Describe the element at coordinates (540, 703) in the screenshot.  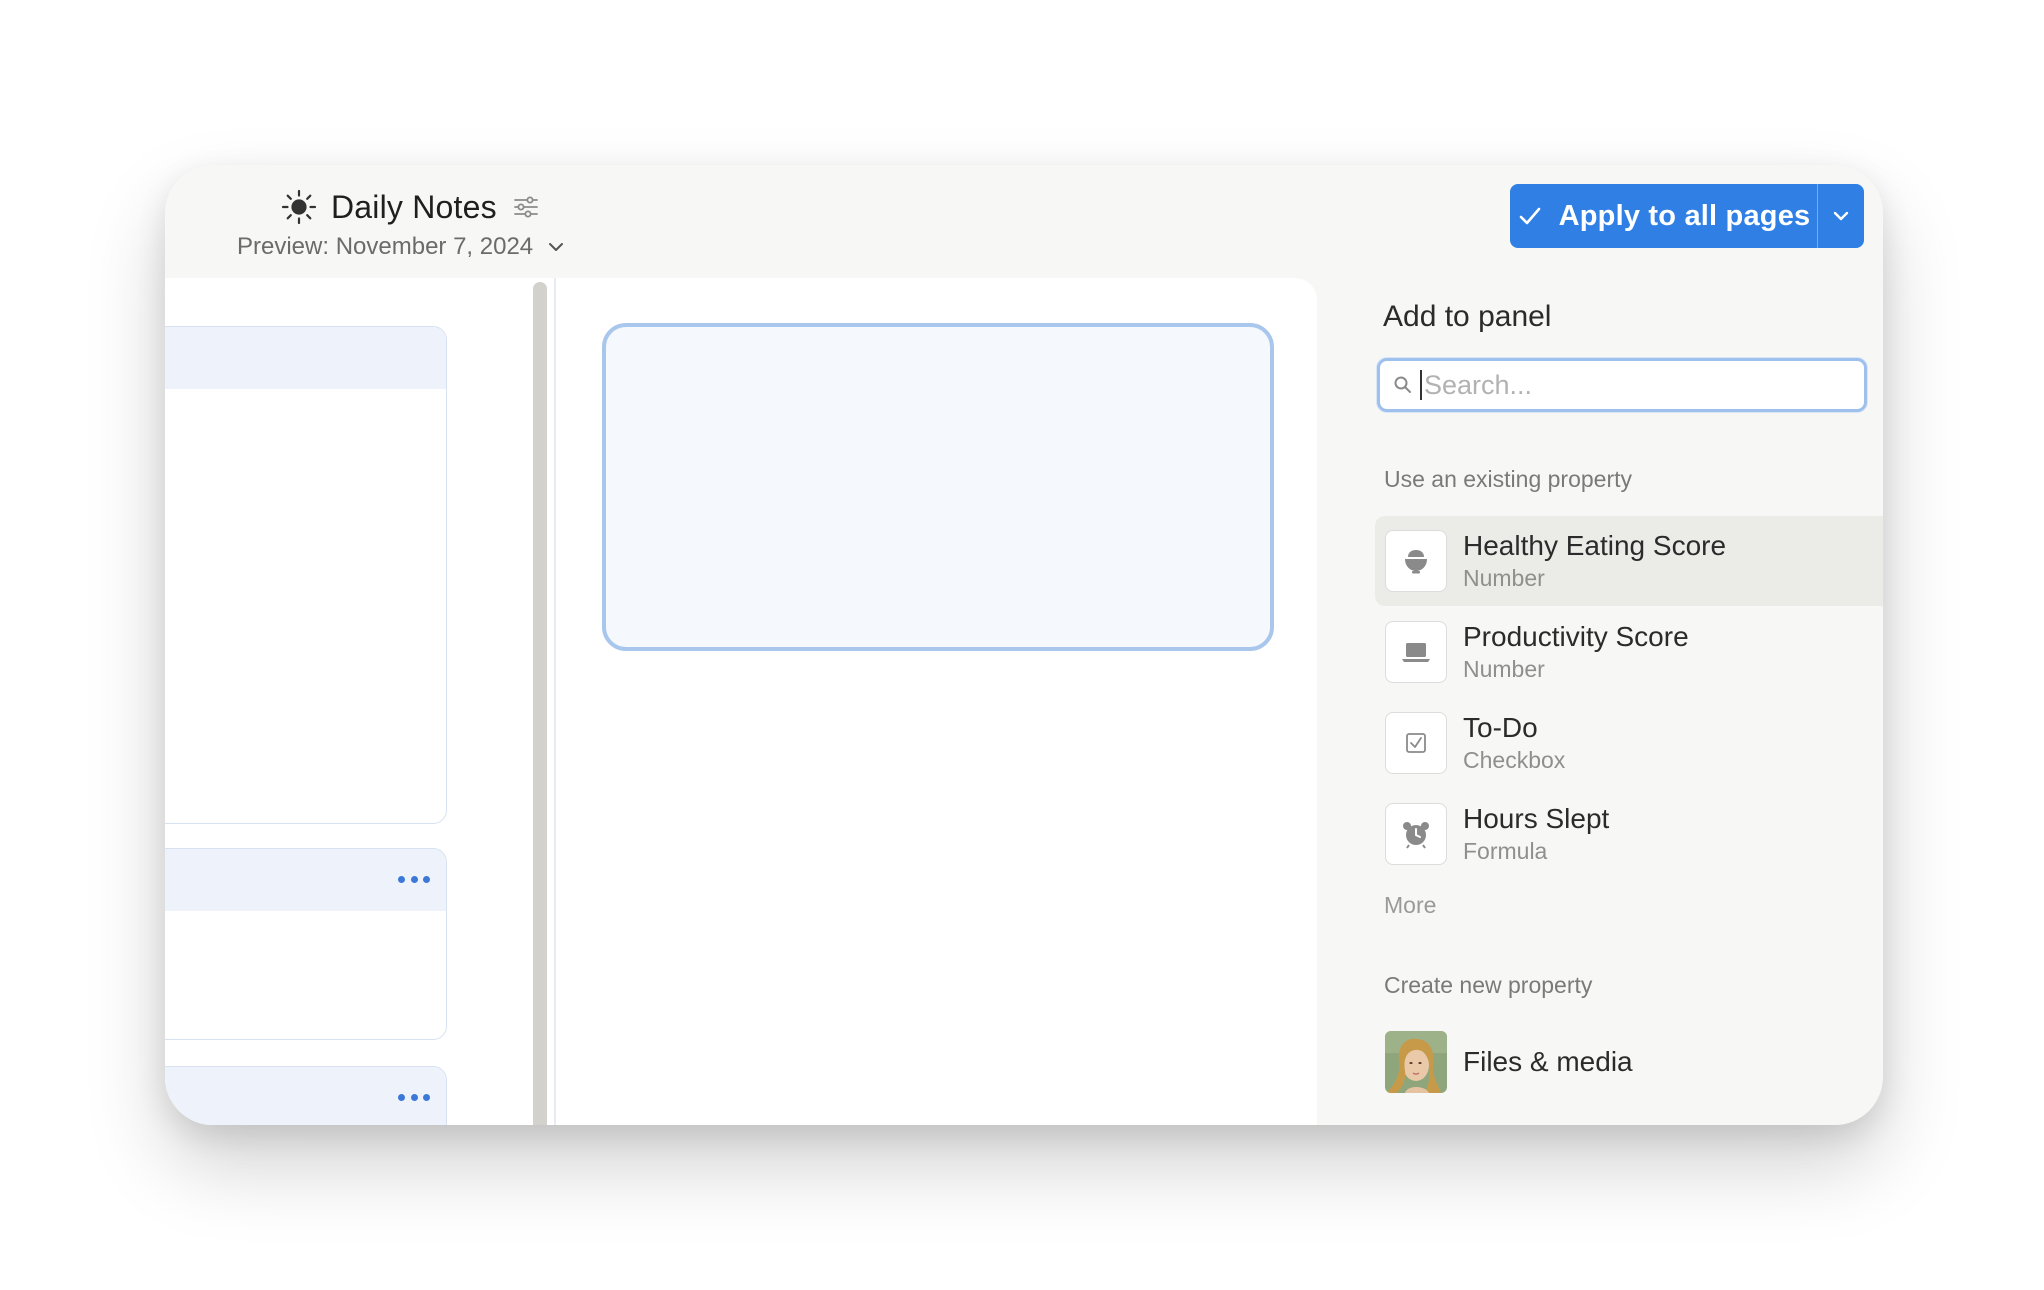
I see `resize-handle` at that location.